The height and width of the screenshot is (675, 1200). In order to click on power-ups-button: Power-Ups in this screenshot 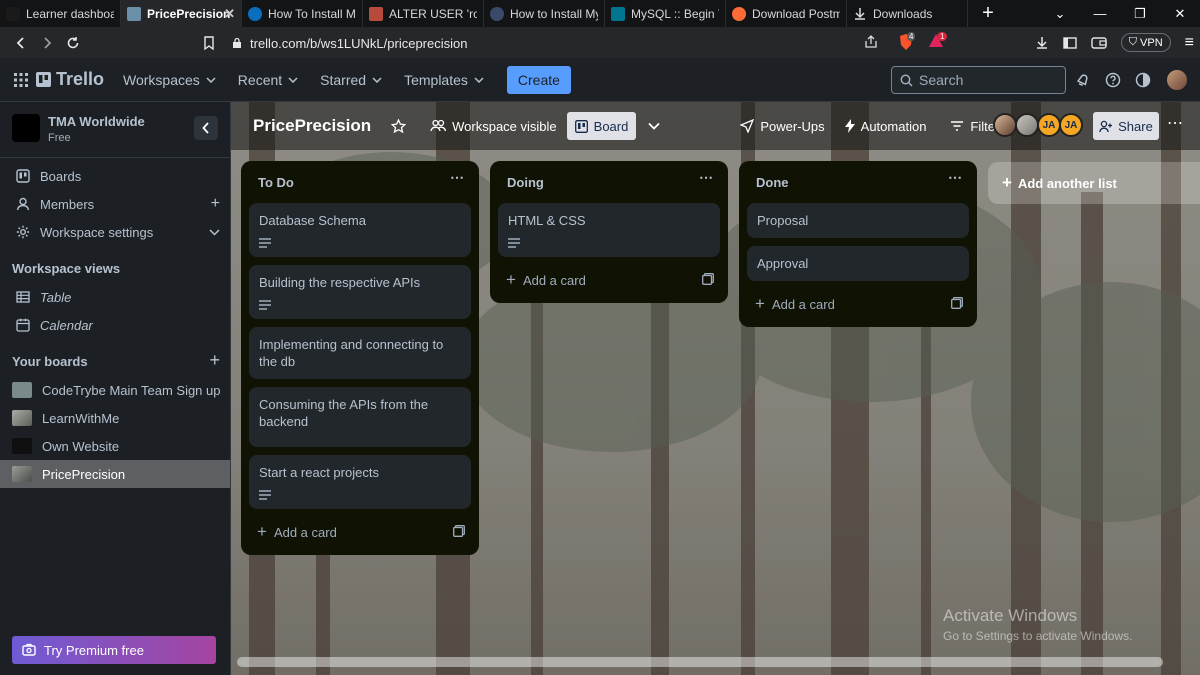, I will do `click(782, 126)`.